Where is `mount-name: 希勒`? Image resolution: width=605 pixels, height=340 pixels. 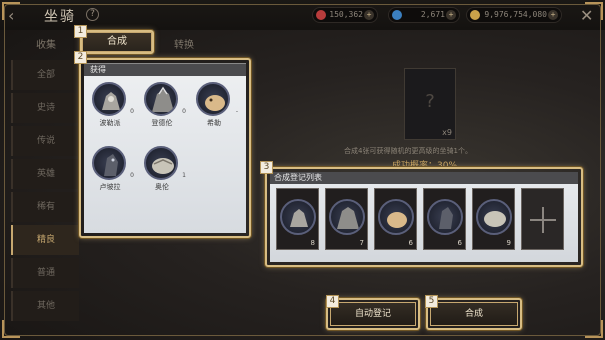
mount-name: 希勒 is located at coordinates (214, 123).